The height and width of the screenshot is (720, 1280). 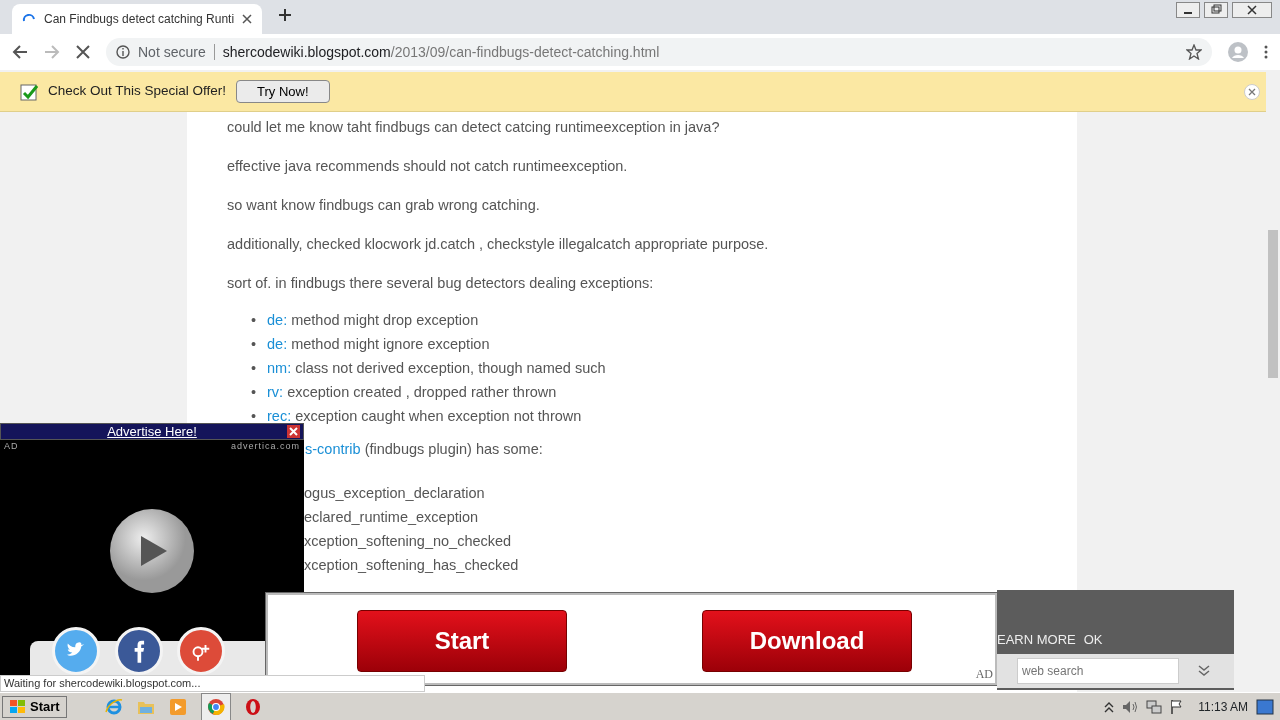 What do you see at coordinates (137, 91) in the screenshot?
I see `offer-text: Check Out This Special Offer!` at bounding box center [137, 91].